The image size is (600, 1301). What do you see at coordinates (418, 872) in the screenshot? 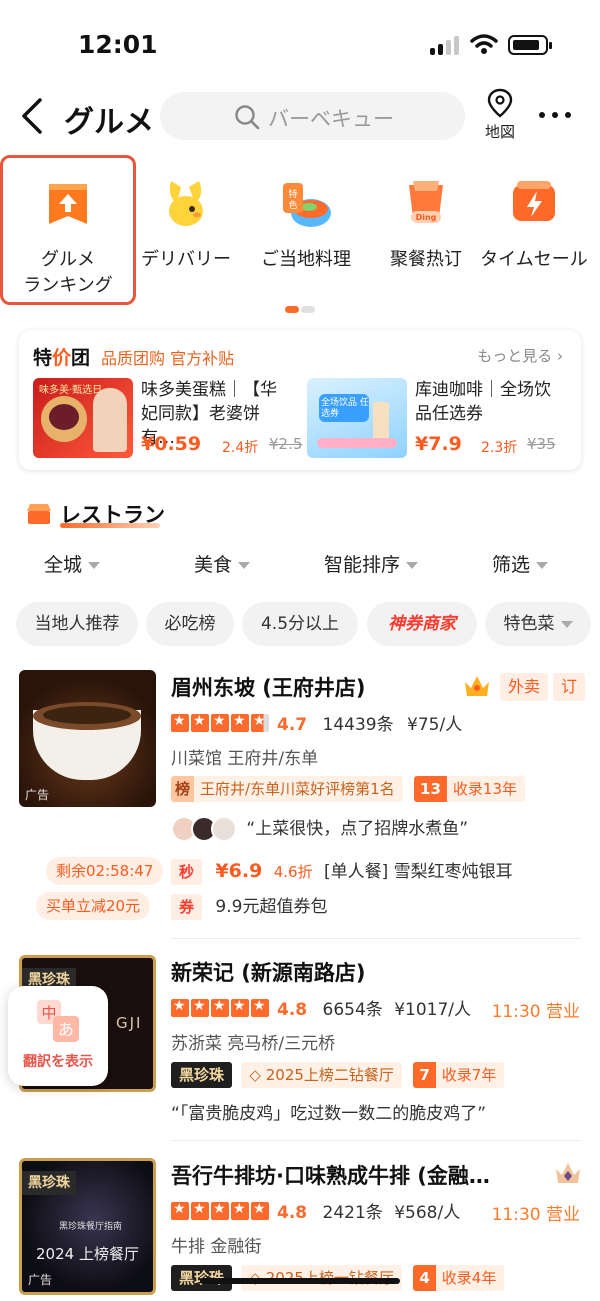
I see `flash-deal-text: [单人餐] 雪梨红枣炖银耳` at bounding box center [418, 872].